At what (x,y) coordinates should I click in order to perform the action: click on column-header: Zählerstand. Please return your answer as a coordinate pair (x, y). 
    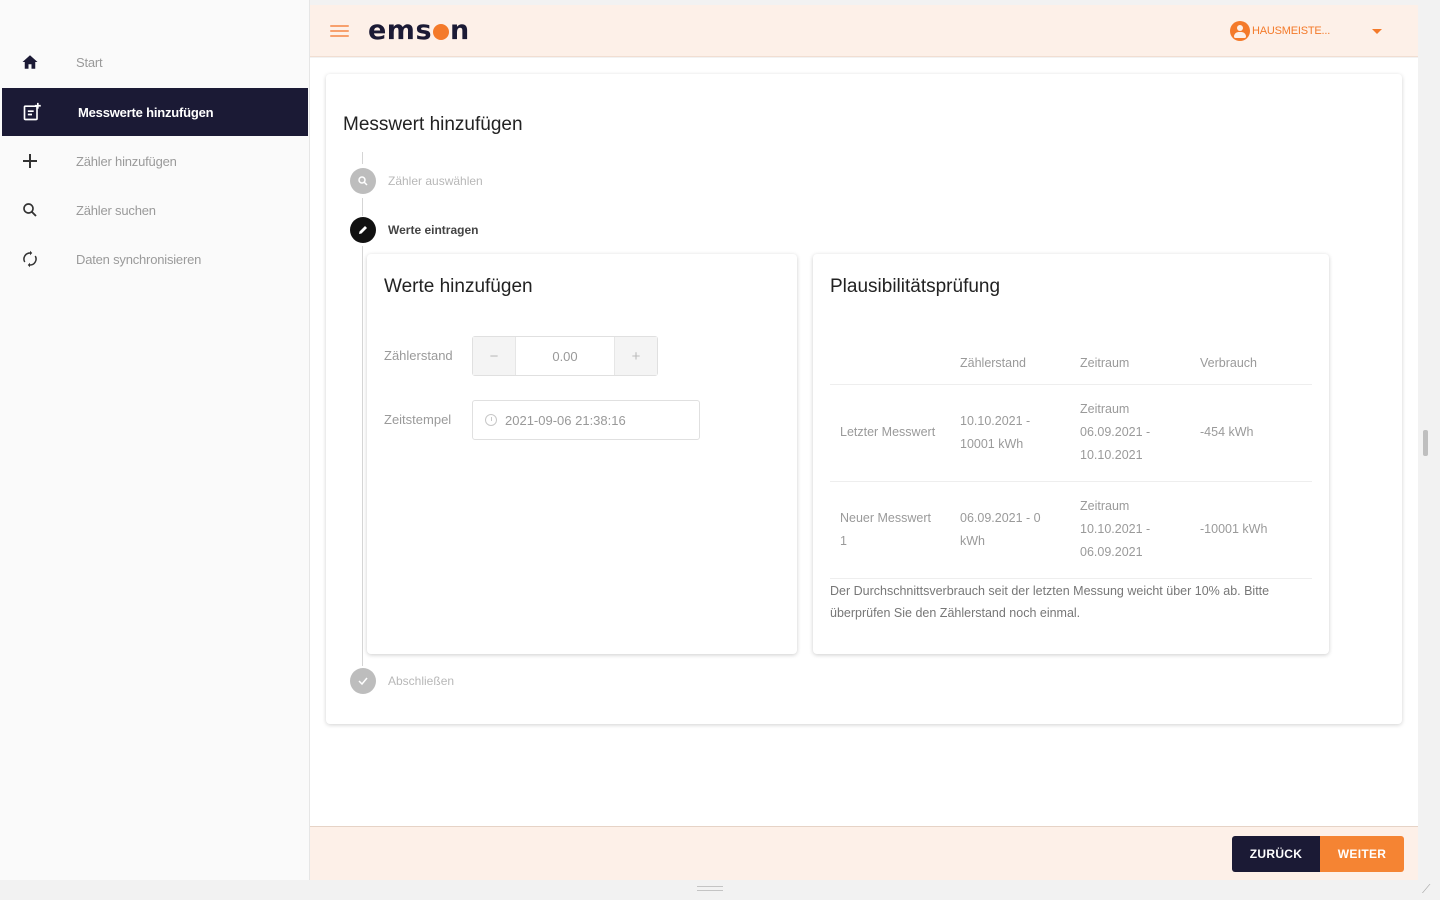
    Looking at the image, I should click on (1010, 363).